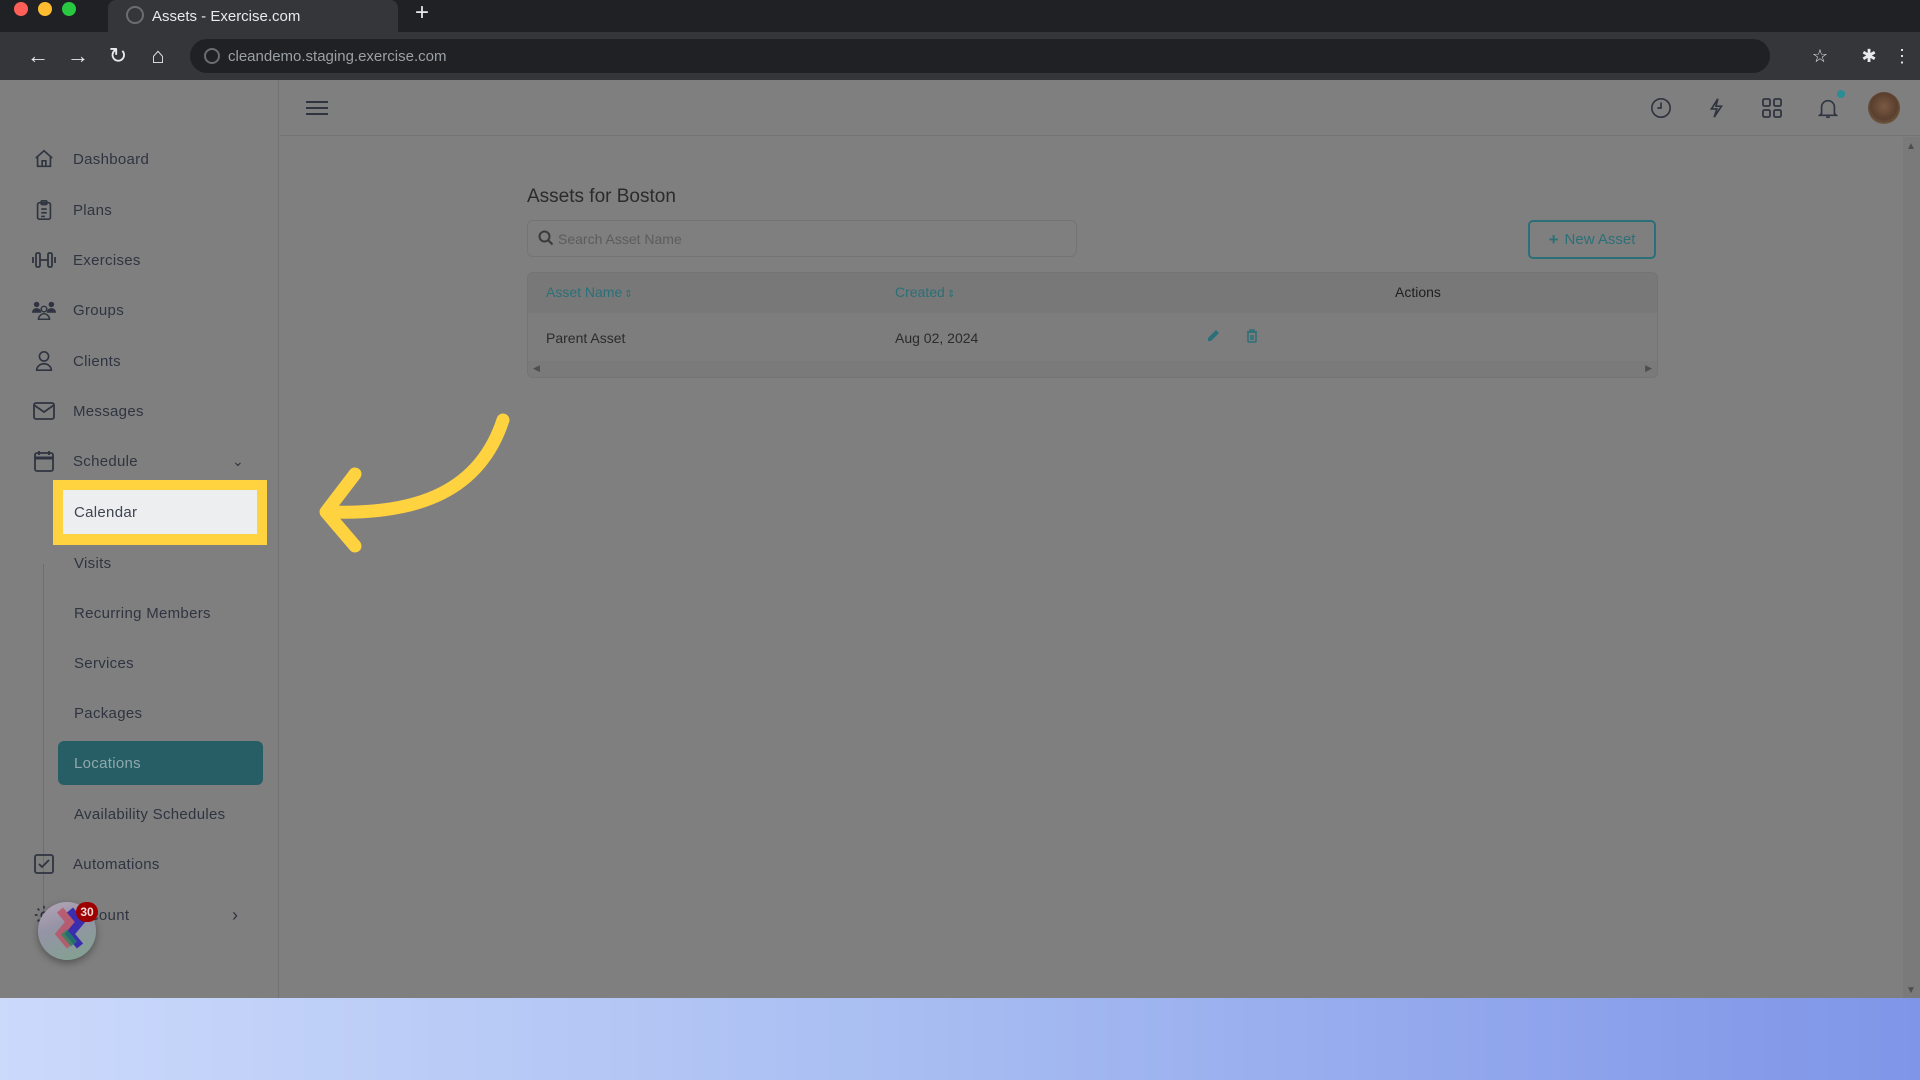 The width and height of the screenshot is (1920, 1080). Describe the element at coordinates (1911, 146) in the screenshot. I see `scroll-up-icon: ▲` at that location.